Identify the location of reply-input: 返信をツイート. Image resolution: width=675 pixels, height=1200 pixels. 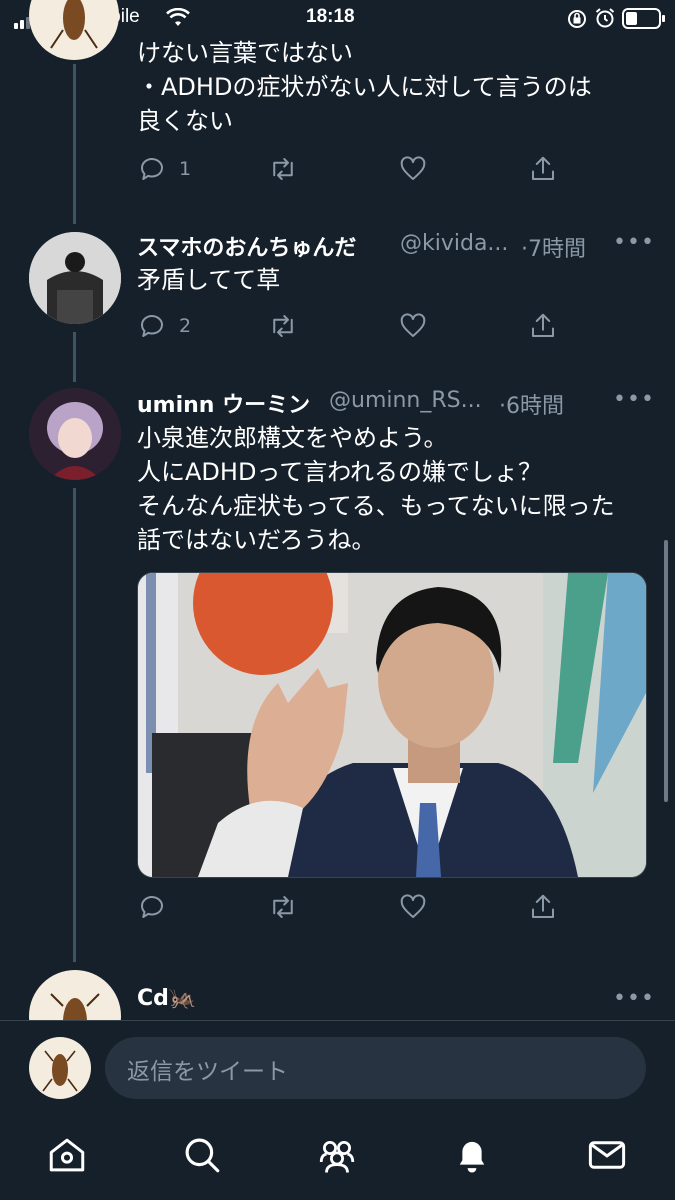
(375, 1068).